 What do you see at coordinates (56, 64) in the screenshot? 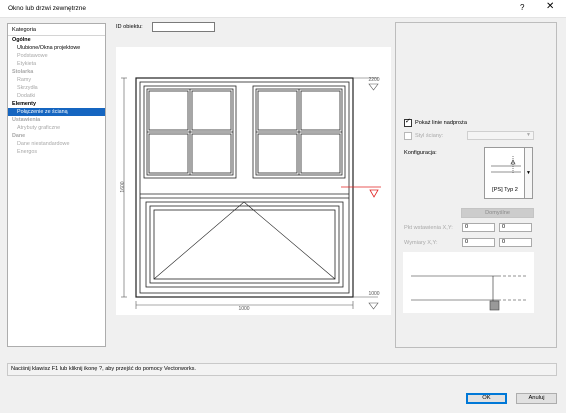
I see `sidebar-item-etykieta: Etykieta` at bounding box center [56, 64].